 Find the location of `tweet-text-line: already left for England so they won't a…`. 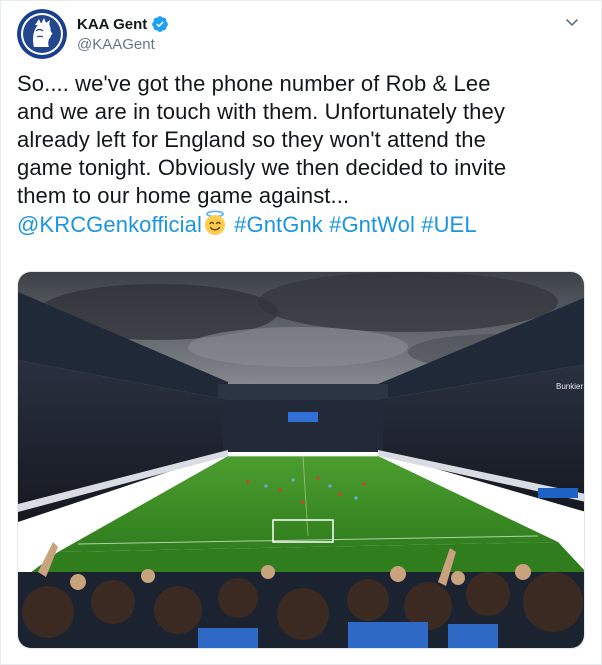

tweet-text-line: already left for England so they won't a… is located at coordinates (251, 139).